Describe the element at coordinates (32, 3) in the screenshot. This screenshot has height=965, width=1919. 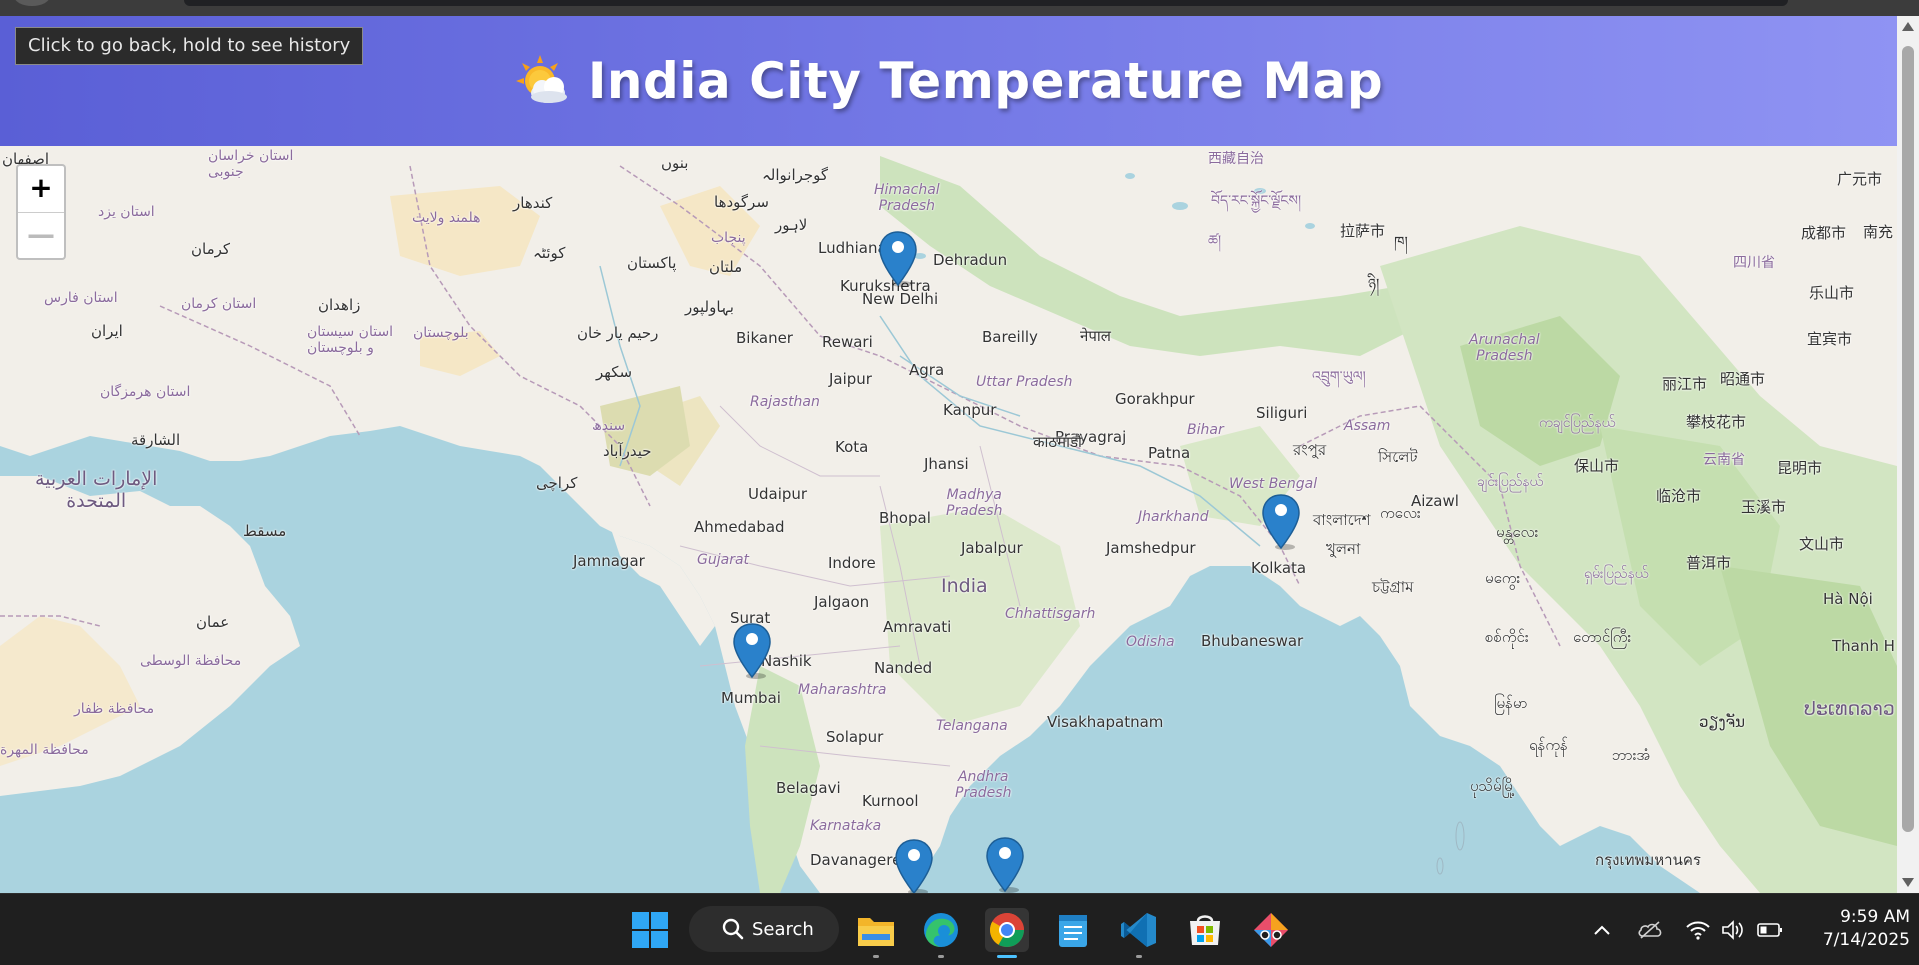
I see `back-button` at that location.